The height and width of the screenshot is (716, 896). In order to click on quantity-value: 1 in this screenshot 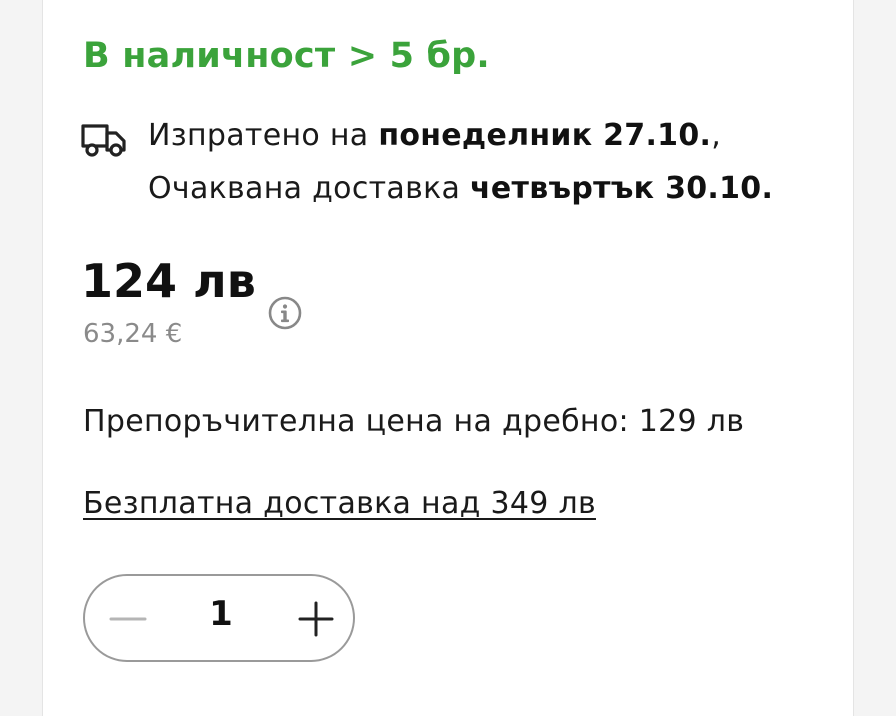, I will do `click(221, 614)`.